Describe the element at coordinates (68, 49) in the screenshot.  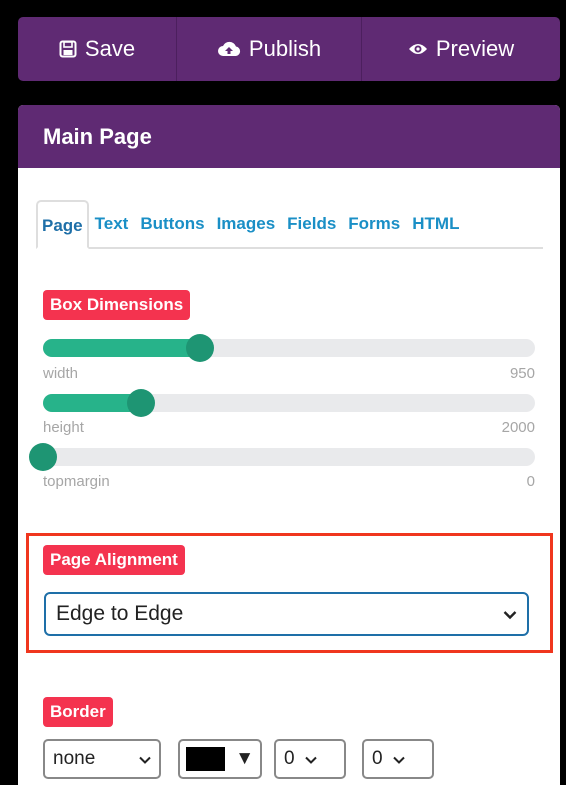
I see `floppy-disk-icon` at that location.